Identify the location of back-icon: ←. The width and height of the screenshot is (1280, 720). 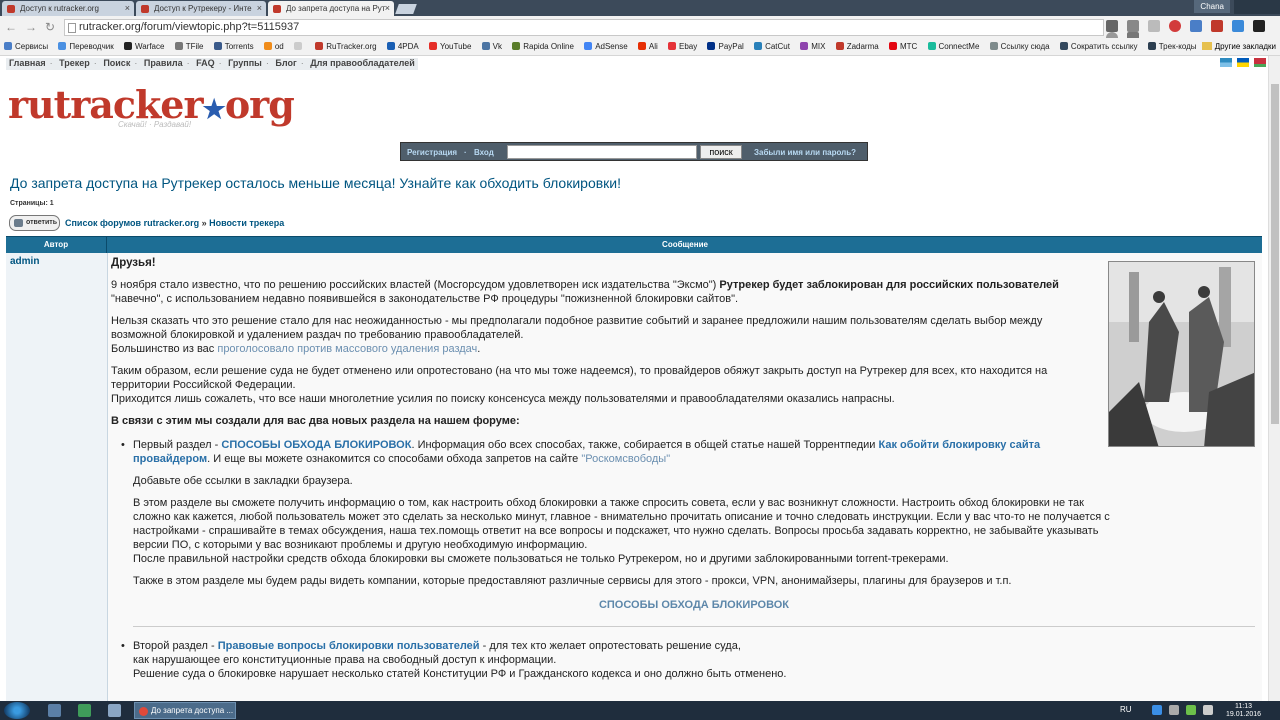
(11, 27).